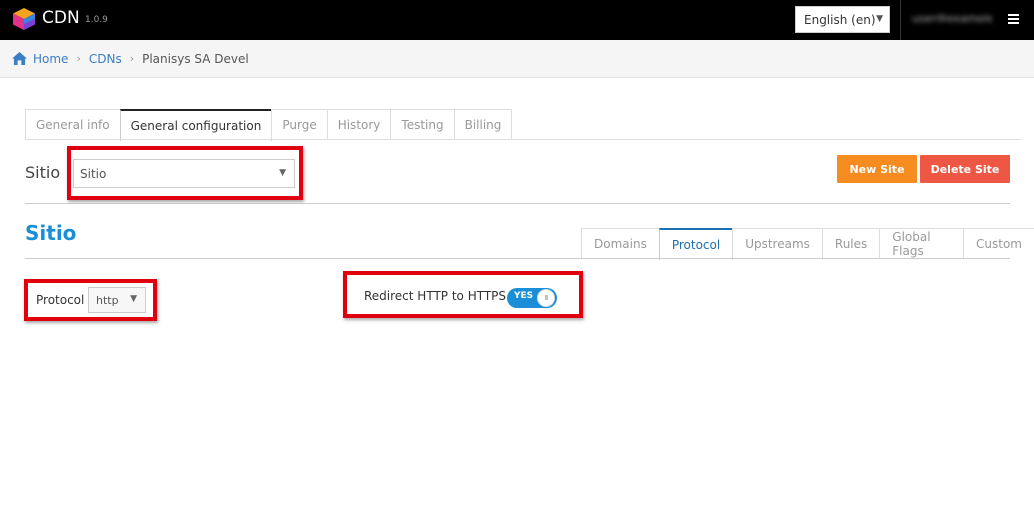 This screenshot has width=1034, height=515. I want to click on toggle-knob: III, so click(546, 298).